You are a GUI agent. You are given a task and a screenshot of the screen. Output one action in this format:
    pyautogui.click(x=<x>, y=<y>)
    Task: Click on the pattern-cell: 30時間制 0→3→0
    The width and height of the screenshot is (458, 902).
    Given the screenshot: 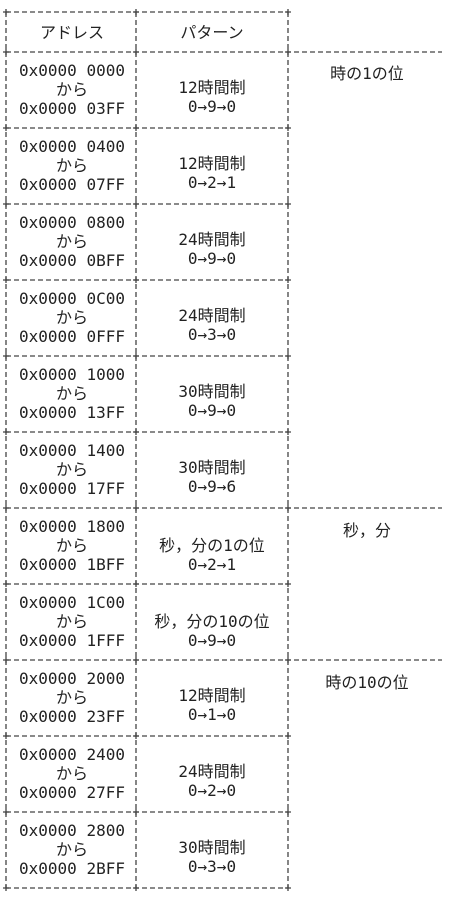 What is the action you would take?
    pyautogui.click(x=212, y=857)
    